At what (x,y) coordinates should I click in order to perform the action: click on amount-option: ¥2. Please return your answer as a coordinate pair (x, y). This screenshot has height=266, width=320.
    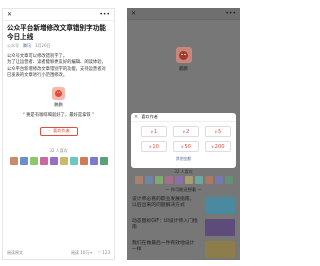
    Looking at the image, I should click on (186, 131).